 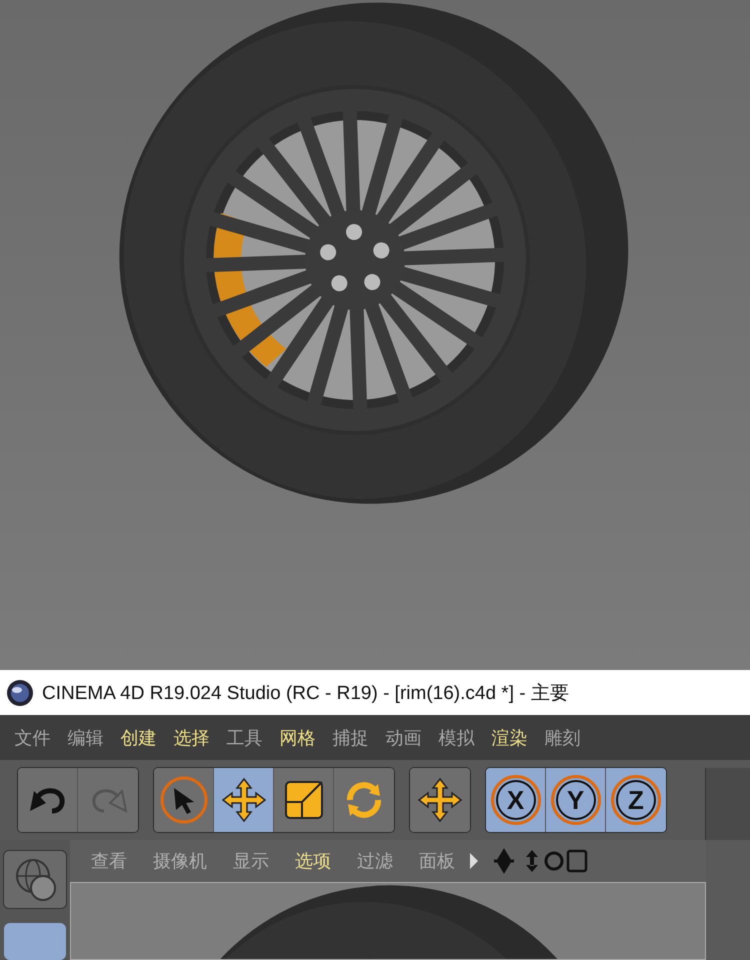 What do you see at coordinates (403, 738) in the screenshot?
I see `menu-item: 动画` at bounding box center [403, 738].